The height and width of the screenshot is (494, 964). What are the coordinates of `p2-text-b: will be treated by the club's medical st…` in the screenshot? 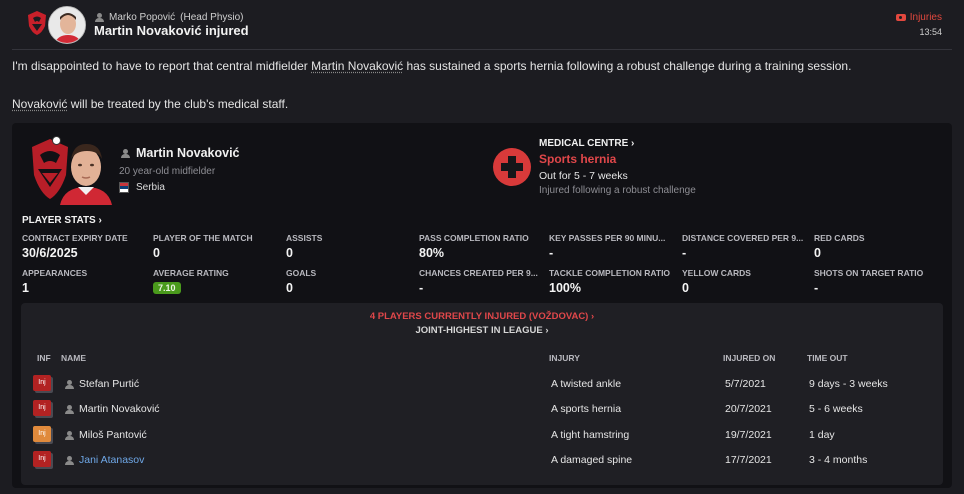 It's located at (178, 104).